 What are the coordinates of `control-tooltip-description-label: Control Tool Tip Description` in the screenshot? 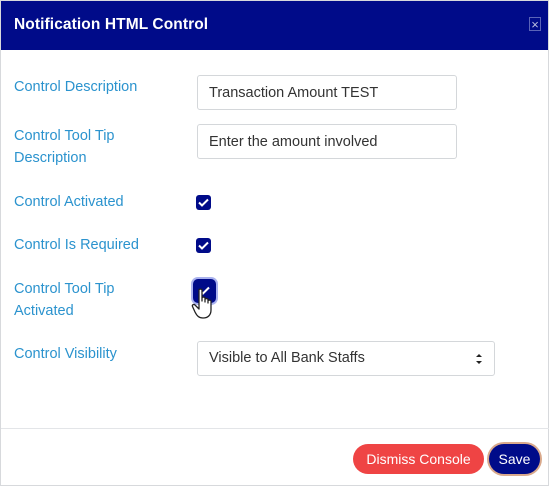 It's located at (64, 147).